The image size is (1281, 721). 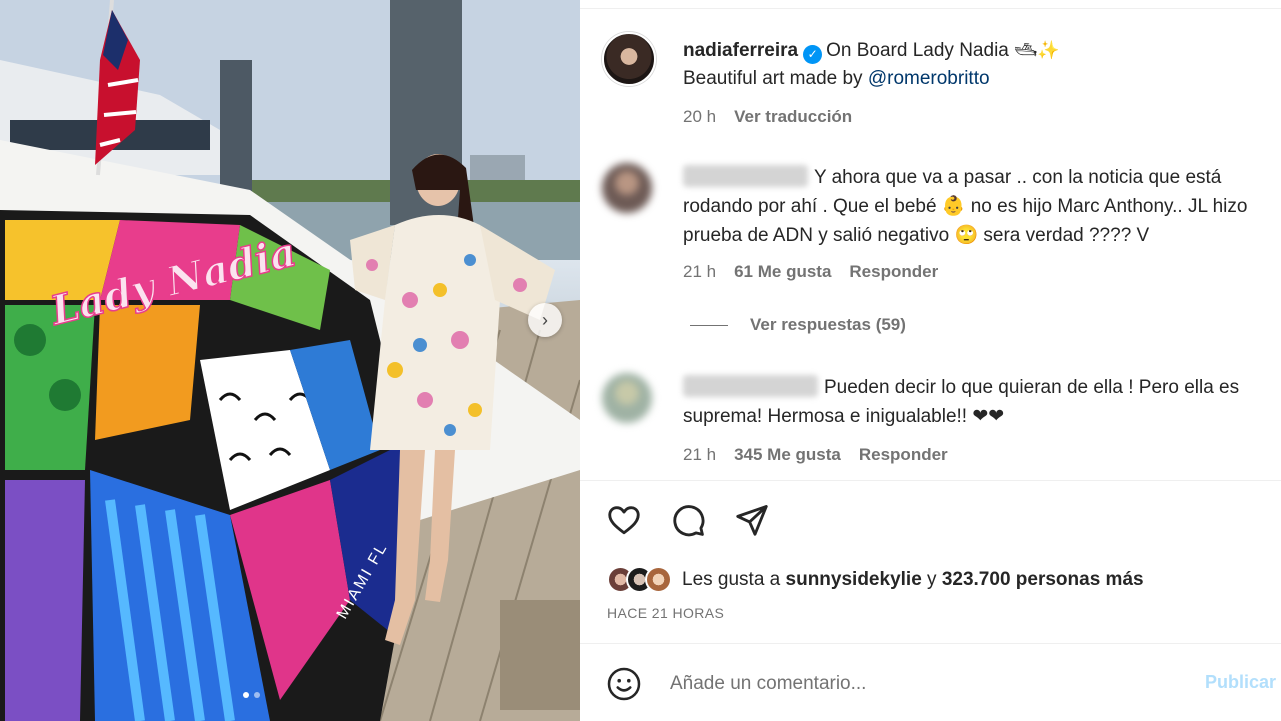 What do you see at coordinates (624, 684) in the screenshot?
I see `emoji-icon` at bounding box center [624, 684].